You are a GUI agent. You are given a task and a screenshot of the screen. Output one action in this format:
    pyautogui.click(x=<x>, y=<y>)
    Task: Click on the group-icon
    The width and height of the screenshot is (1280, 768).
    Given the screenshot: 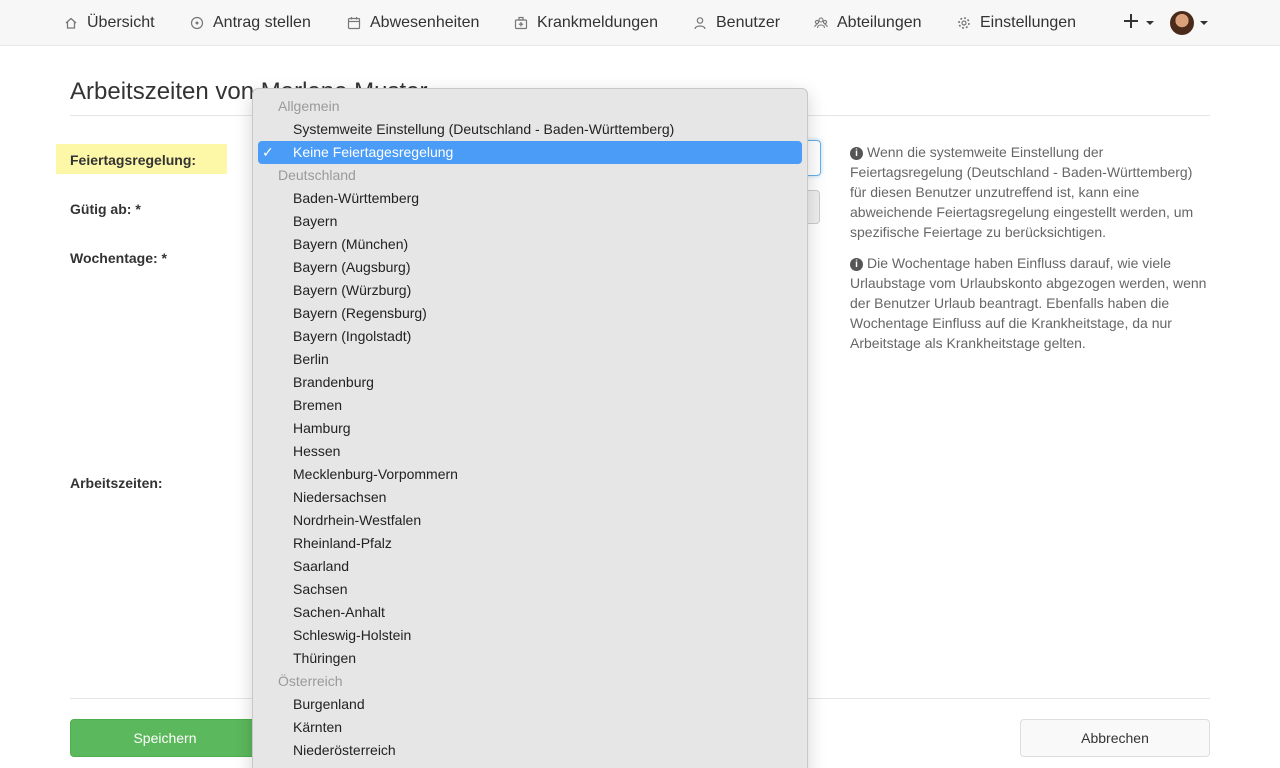 What is the action you would take?
    pyautogui.click(x=821, y=23)
    